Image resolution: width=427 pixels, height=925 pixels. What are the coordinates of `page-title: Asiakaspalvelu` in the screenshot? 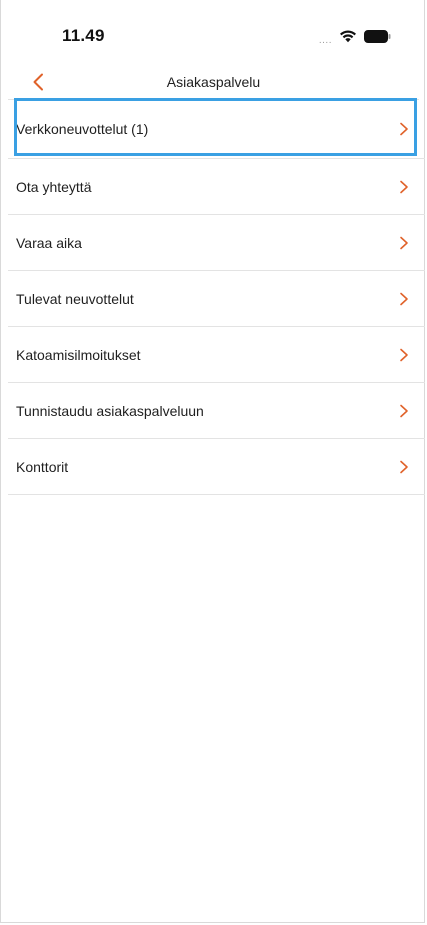 It's located at (213, 82).